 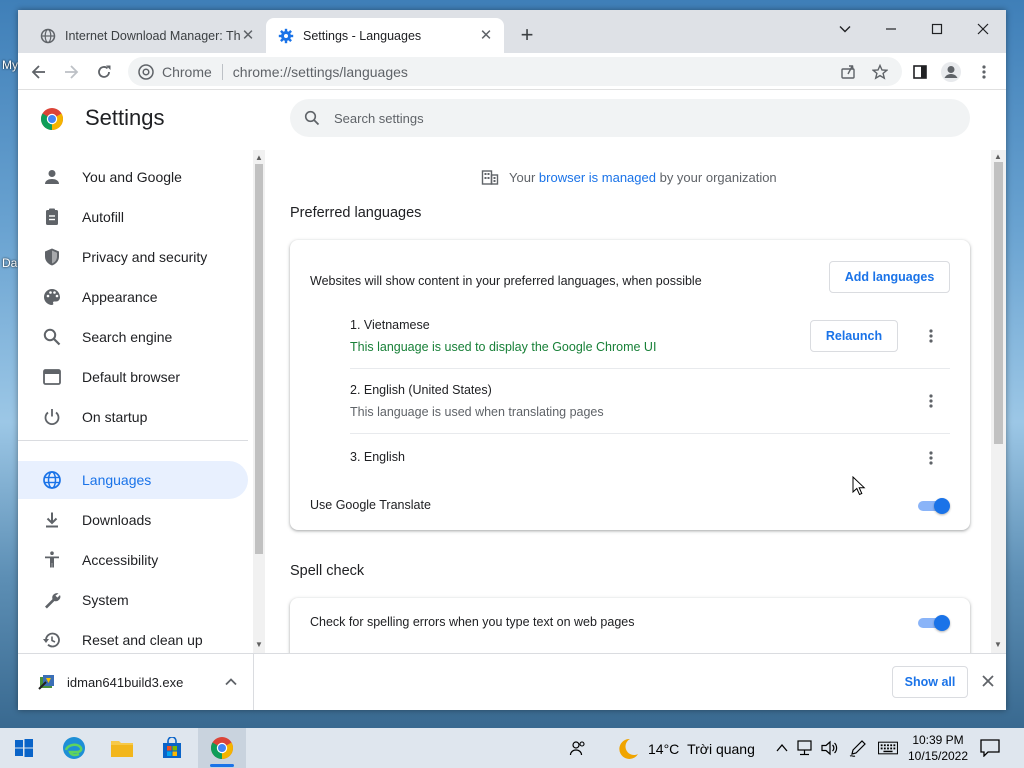 I want to click on people-button, so click(x=578, y=748).